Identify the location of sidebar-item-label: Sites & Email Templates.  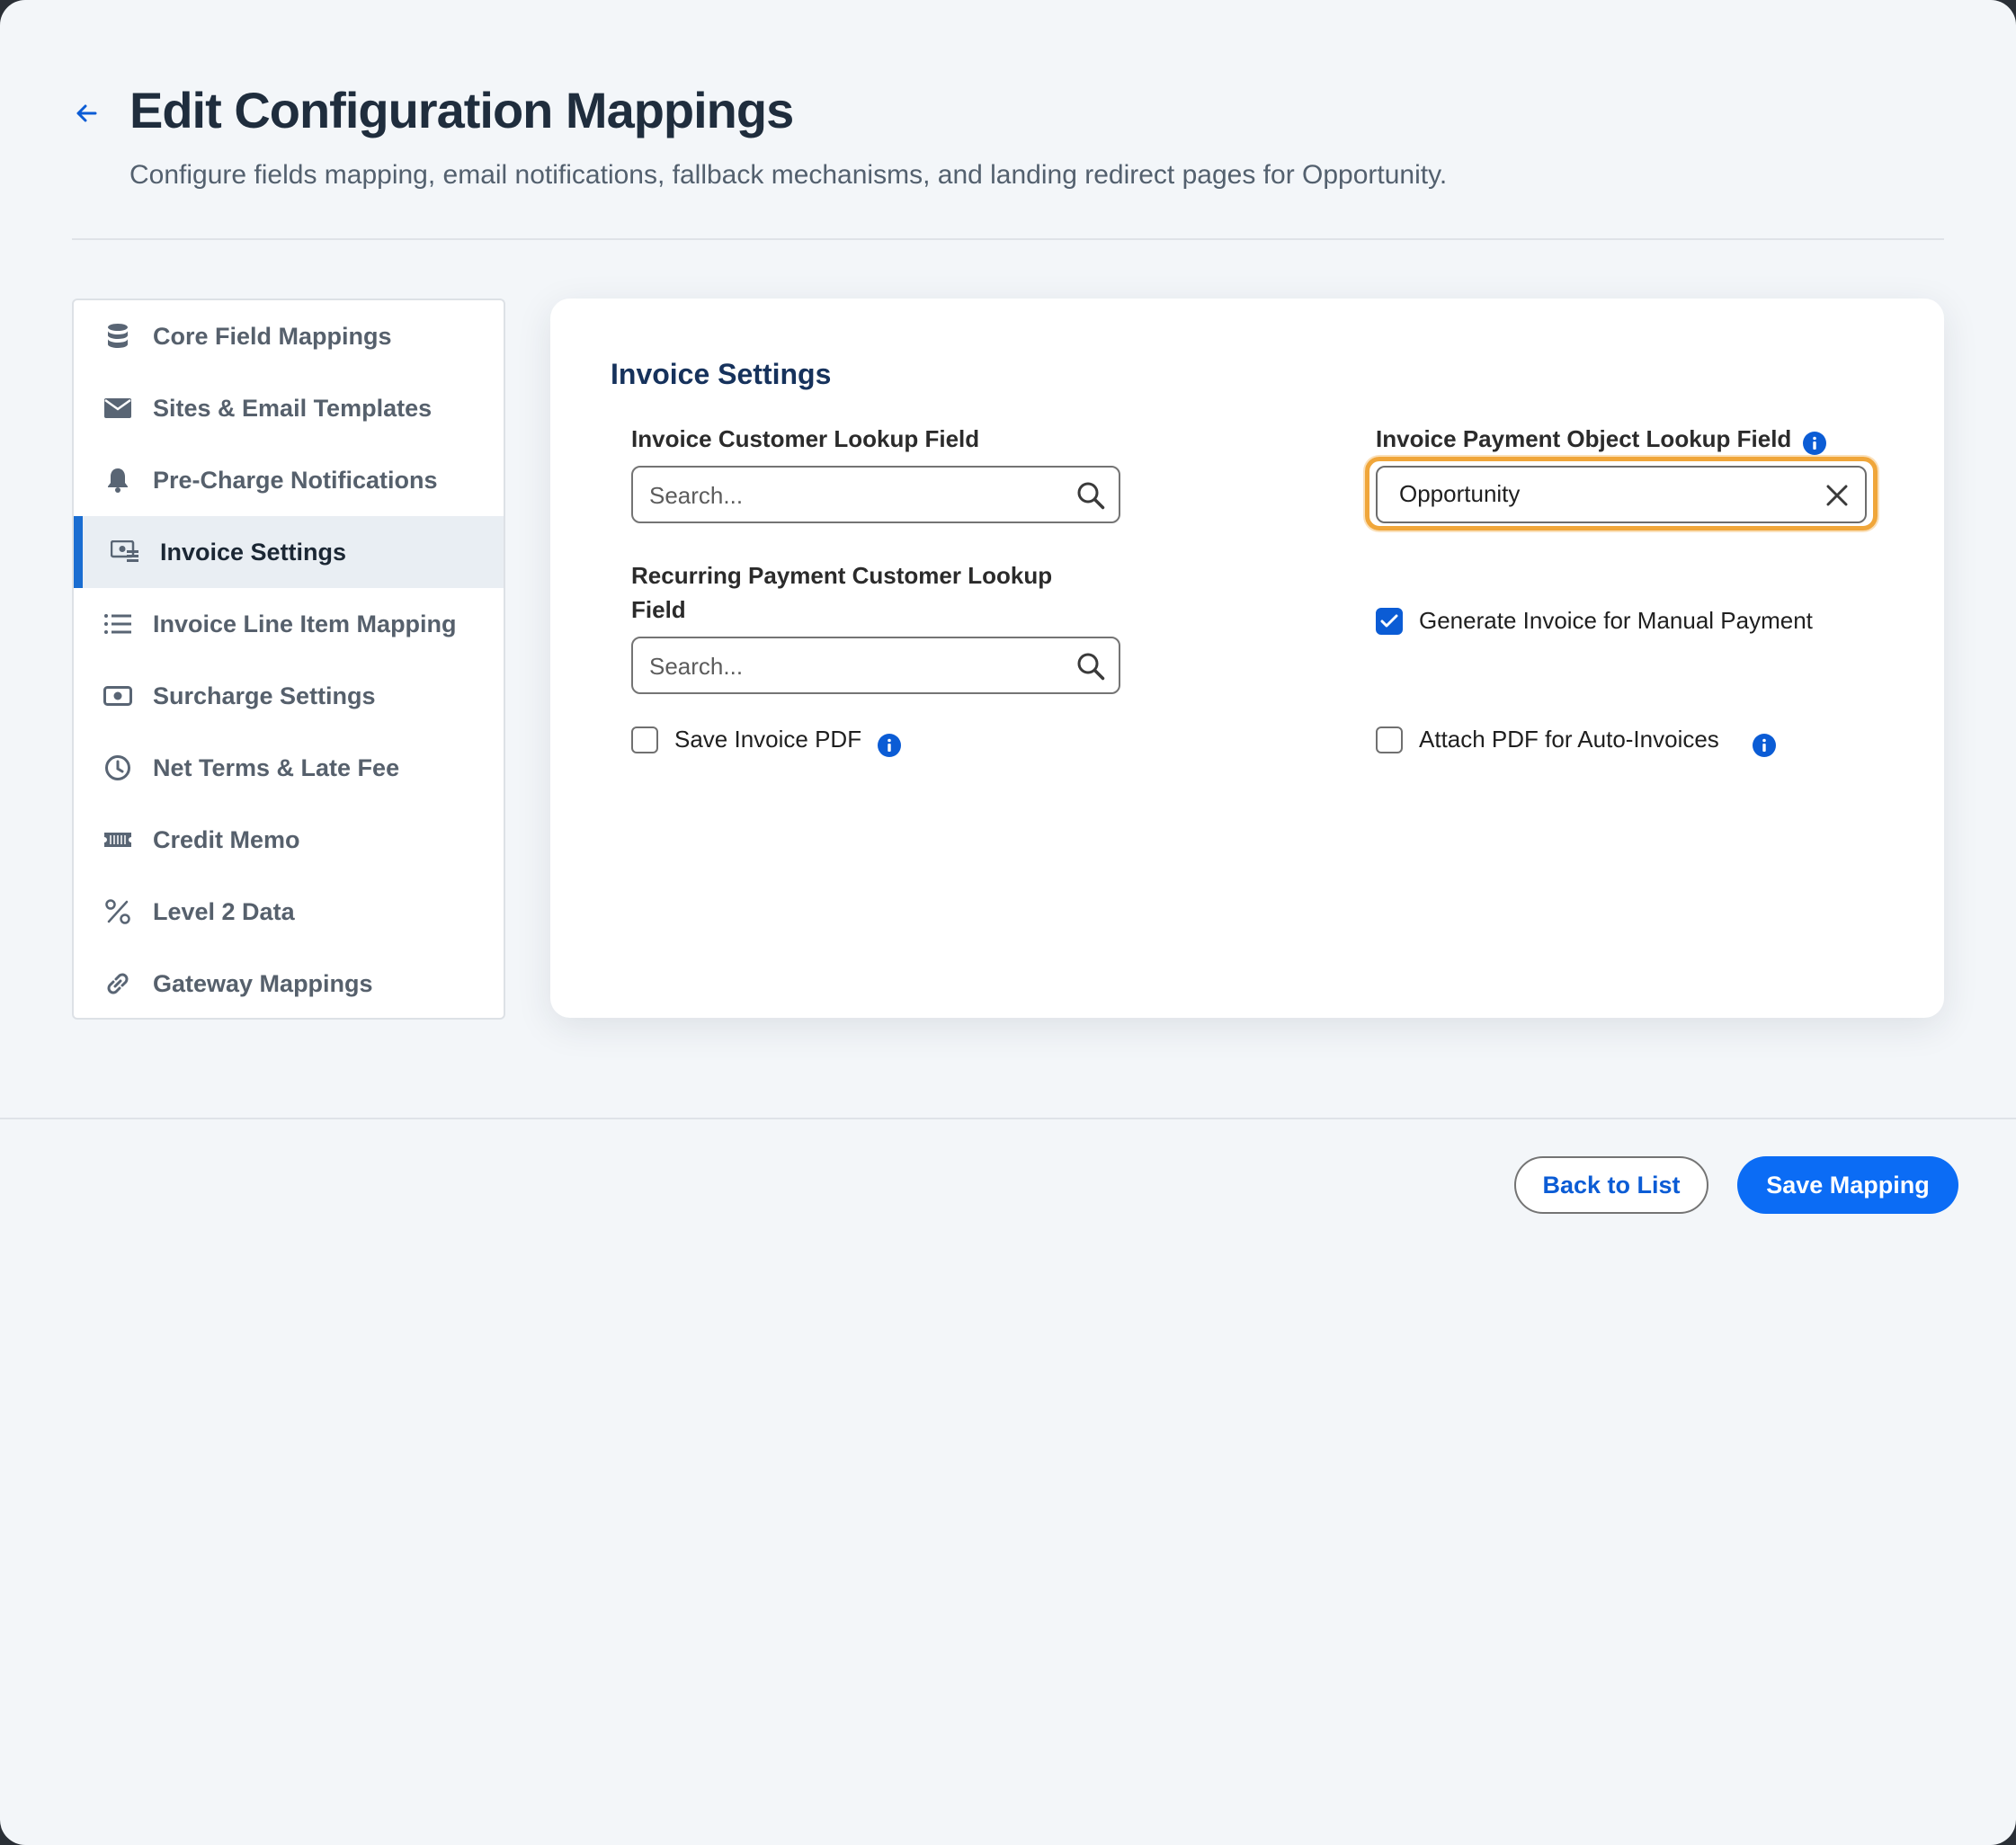
(293, 408).